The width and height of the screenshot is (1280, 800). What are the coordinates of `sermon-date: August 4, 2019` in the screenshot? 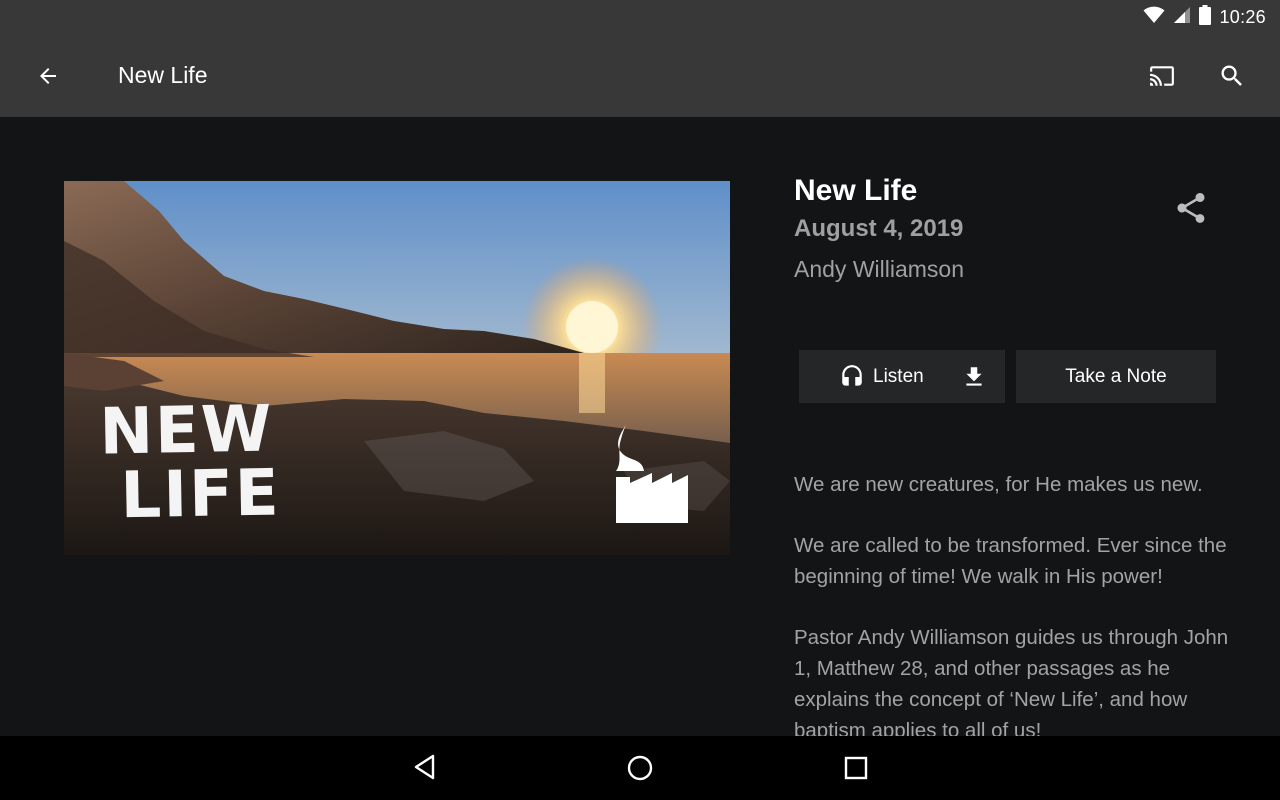 It's located at (879, 228).